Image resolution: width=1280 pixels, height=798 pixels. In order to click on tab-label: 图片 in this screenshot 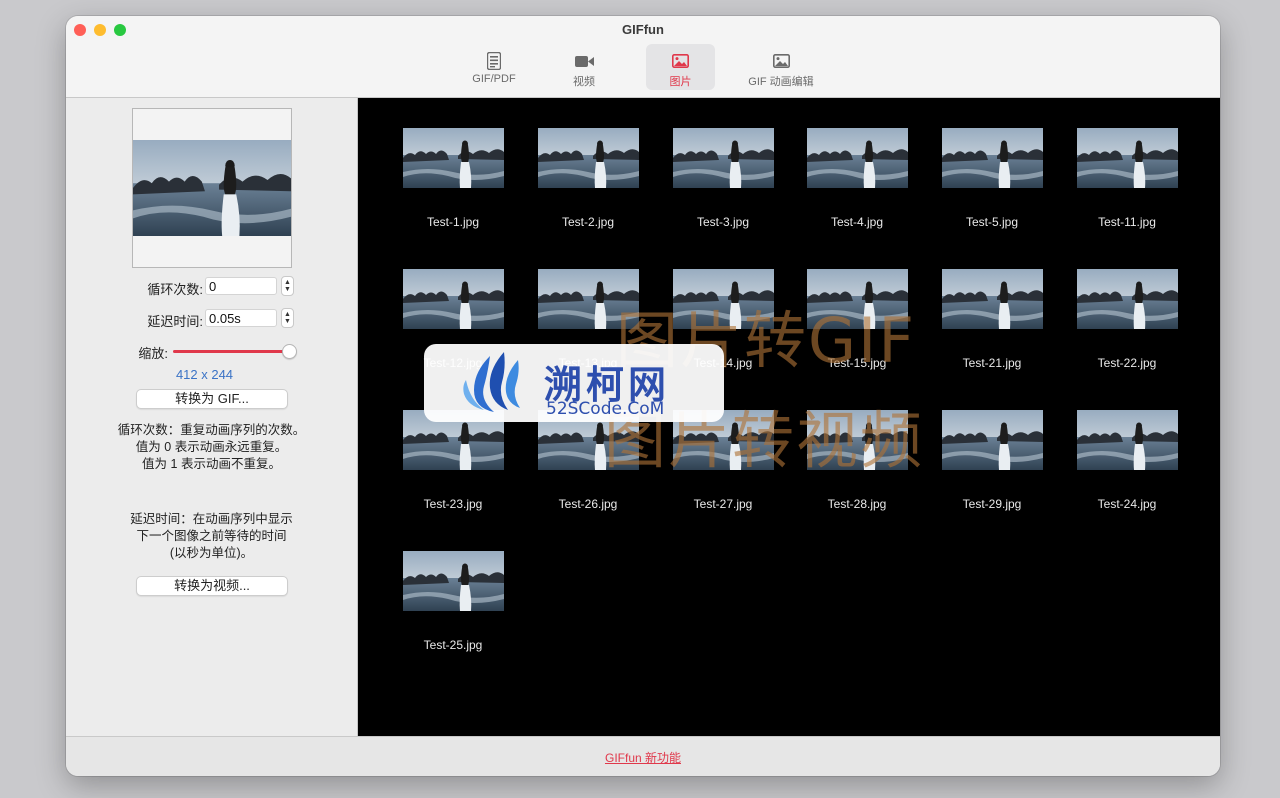, I will do `click(680, 82)`.